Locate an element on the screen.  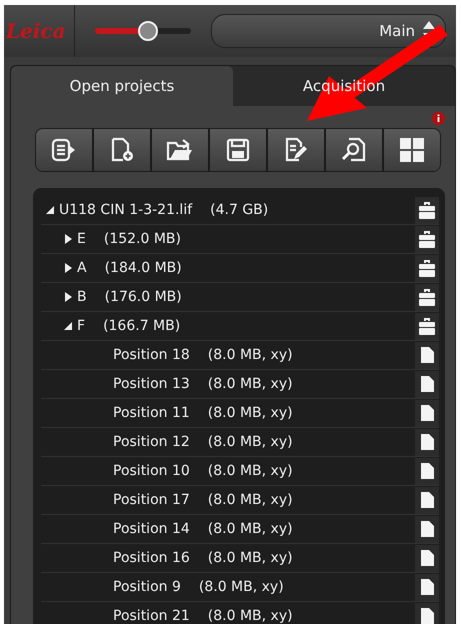
tree-item-label: Position 12 is located at coordinates (151, 442).